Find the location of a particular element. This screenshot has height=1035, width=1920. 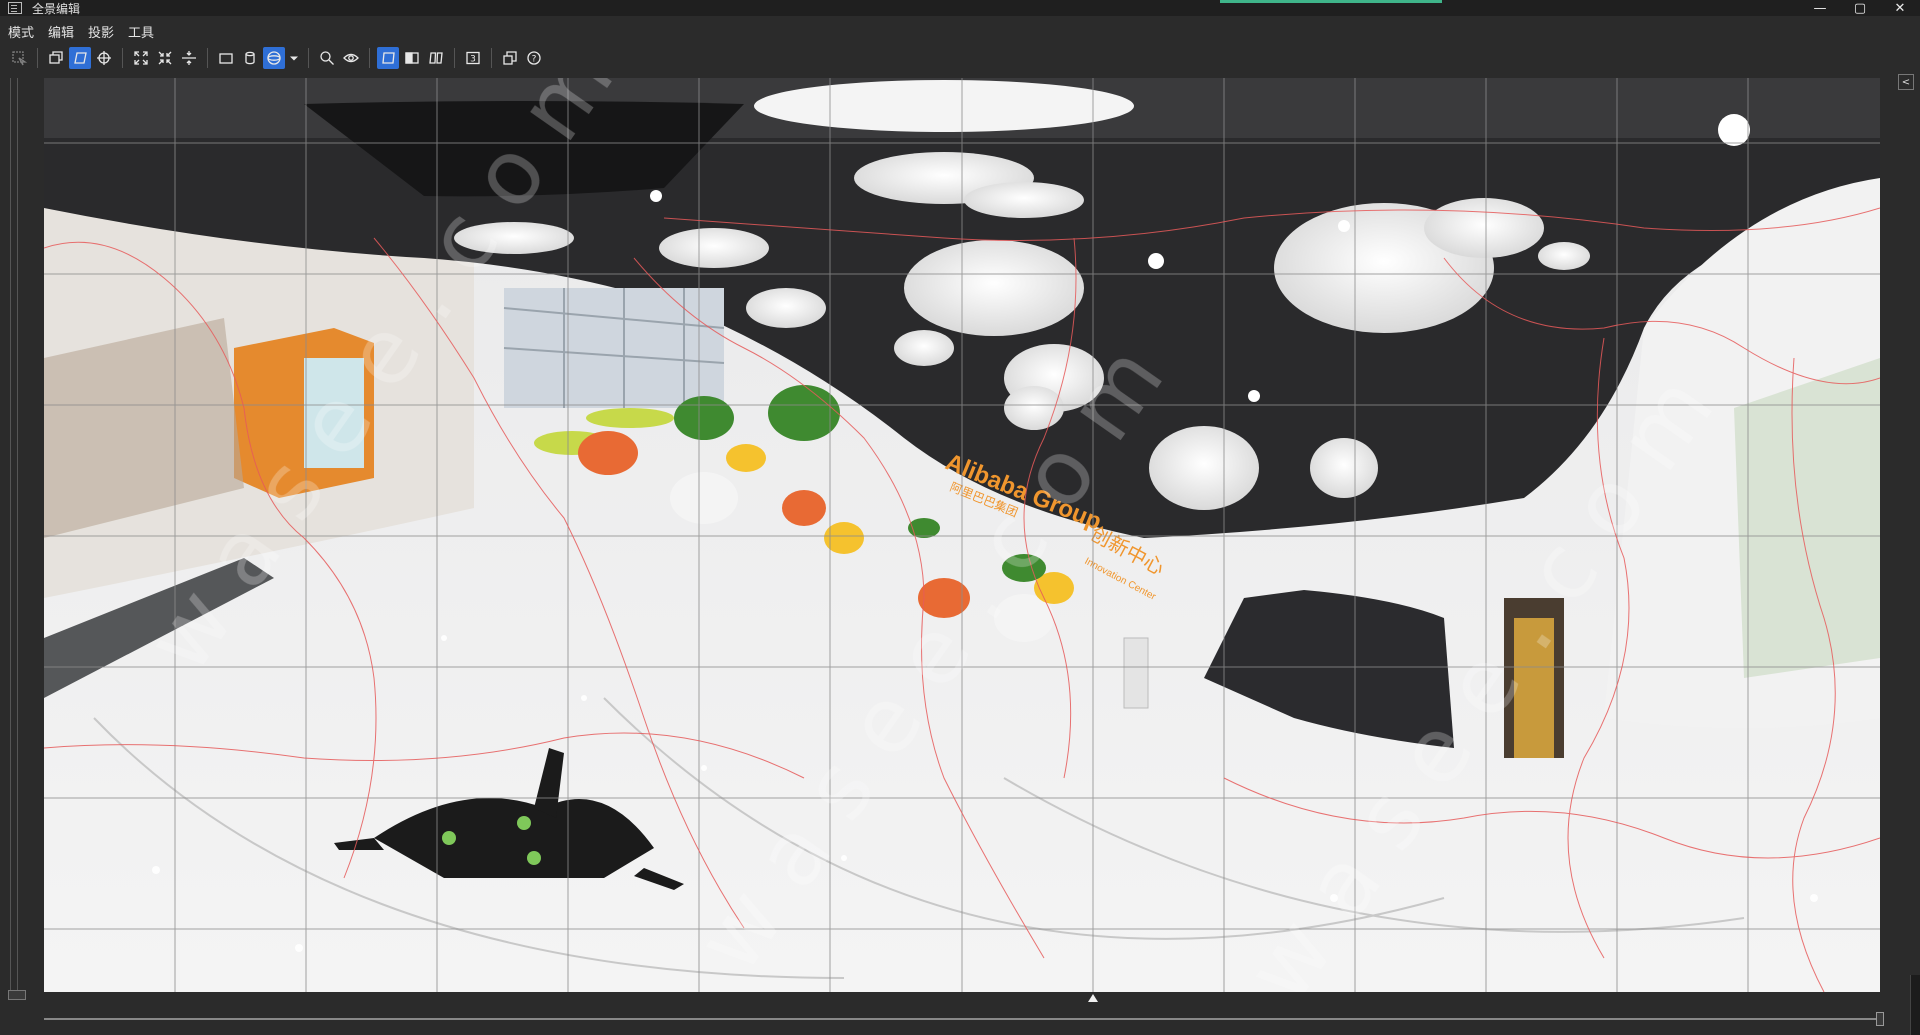

center-marker-triangle is located at coordinates (1093, 998).